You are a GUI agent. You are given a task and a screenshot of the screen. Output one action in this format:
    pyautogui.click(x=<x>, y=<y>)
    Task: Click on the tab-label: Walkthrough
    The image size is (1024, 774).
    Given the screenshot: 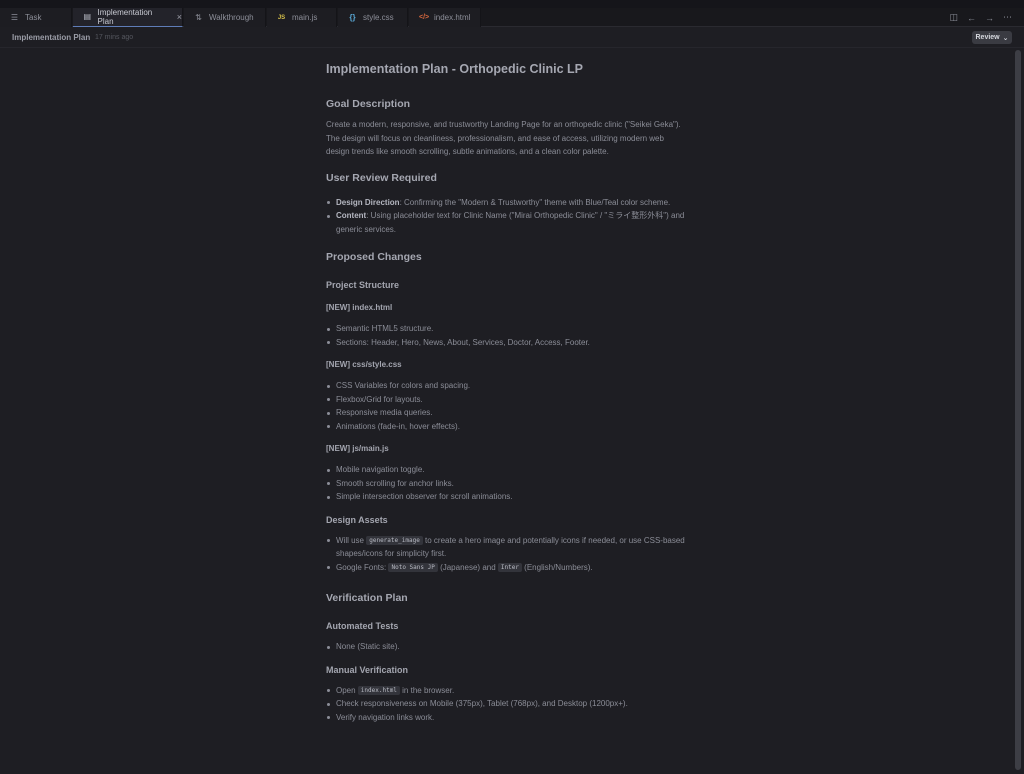 What is the action you would take?
    pyautogui.click(x=231, y=17)
    